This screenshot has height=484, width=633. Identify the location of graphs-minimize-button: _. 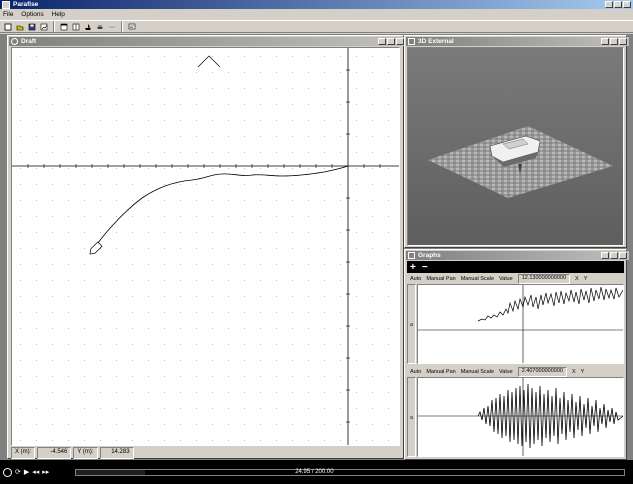
(605, 255).